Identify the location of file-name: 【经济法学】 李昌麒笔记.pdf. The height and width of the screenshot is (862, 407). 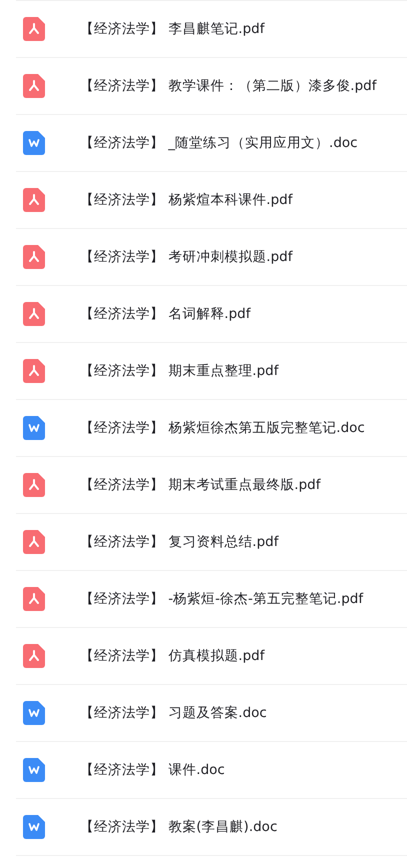
(172, 29).